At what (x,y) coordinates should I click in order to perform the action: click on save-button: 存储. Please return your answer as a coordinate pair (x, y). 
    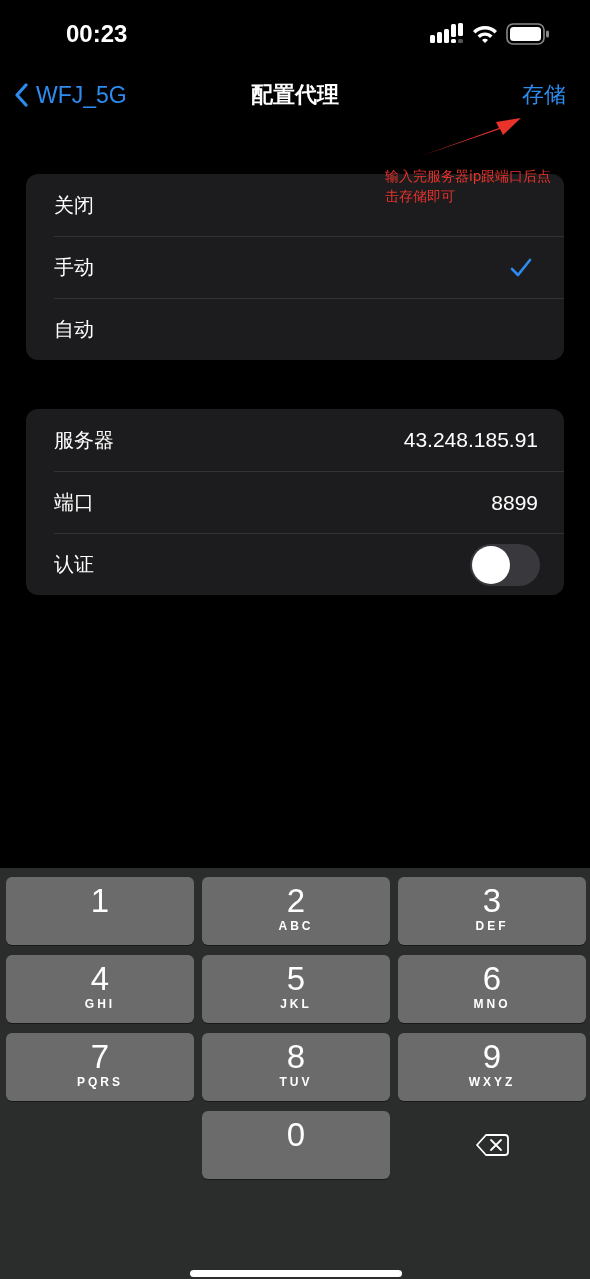
    Looking at the image, I should click on (544, 95).